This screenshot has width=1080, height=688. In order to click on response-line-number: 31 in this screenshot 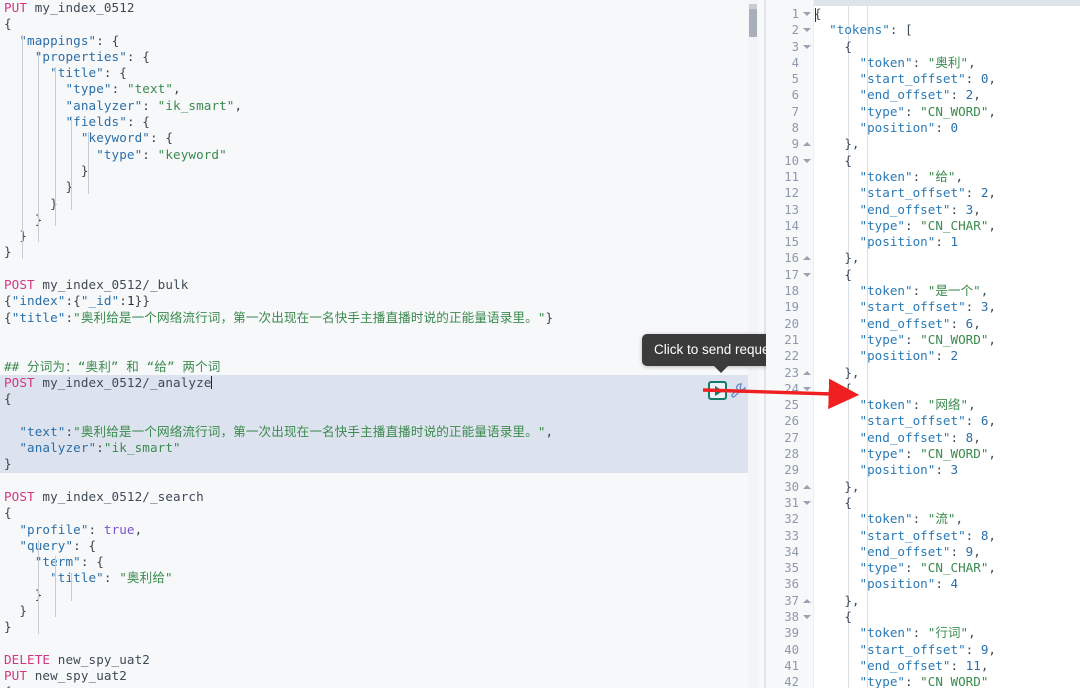, I will do `click(790, 503)`.